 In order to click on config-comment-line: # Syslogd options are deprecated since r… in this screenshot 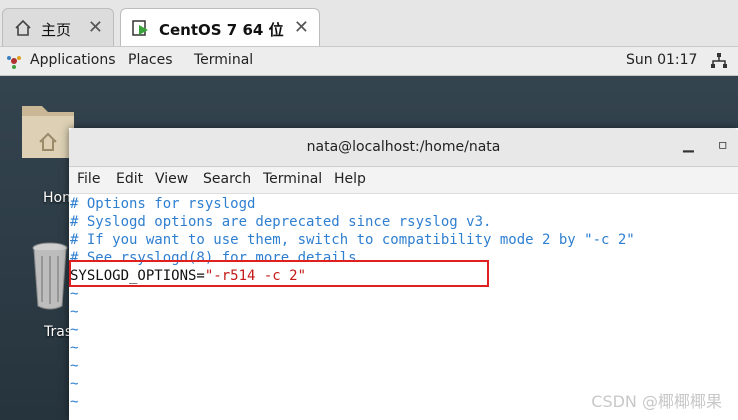, I will do `click(281, 222)`.